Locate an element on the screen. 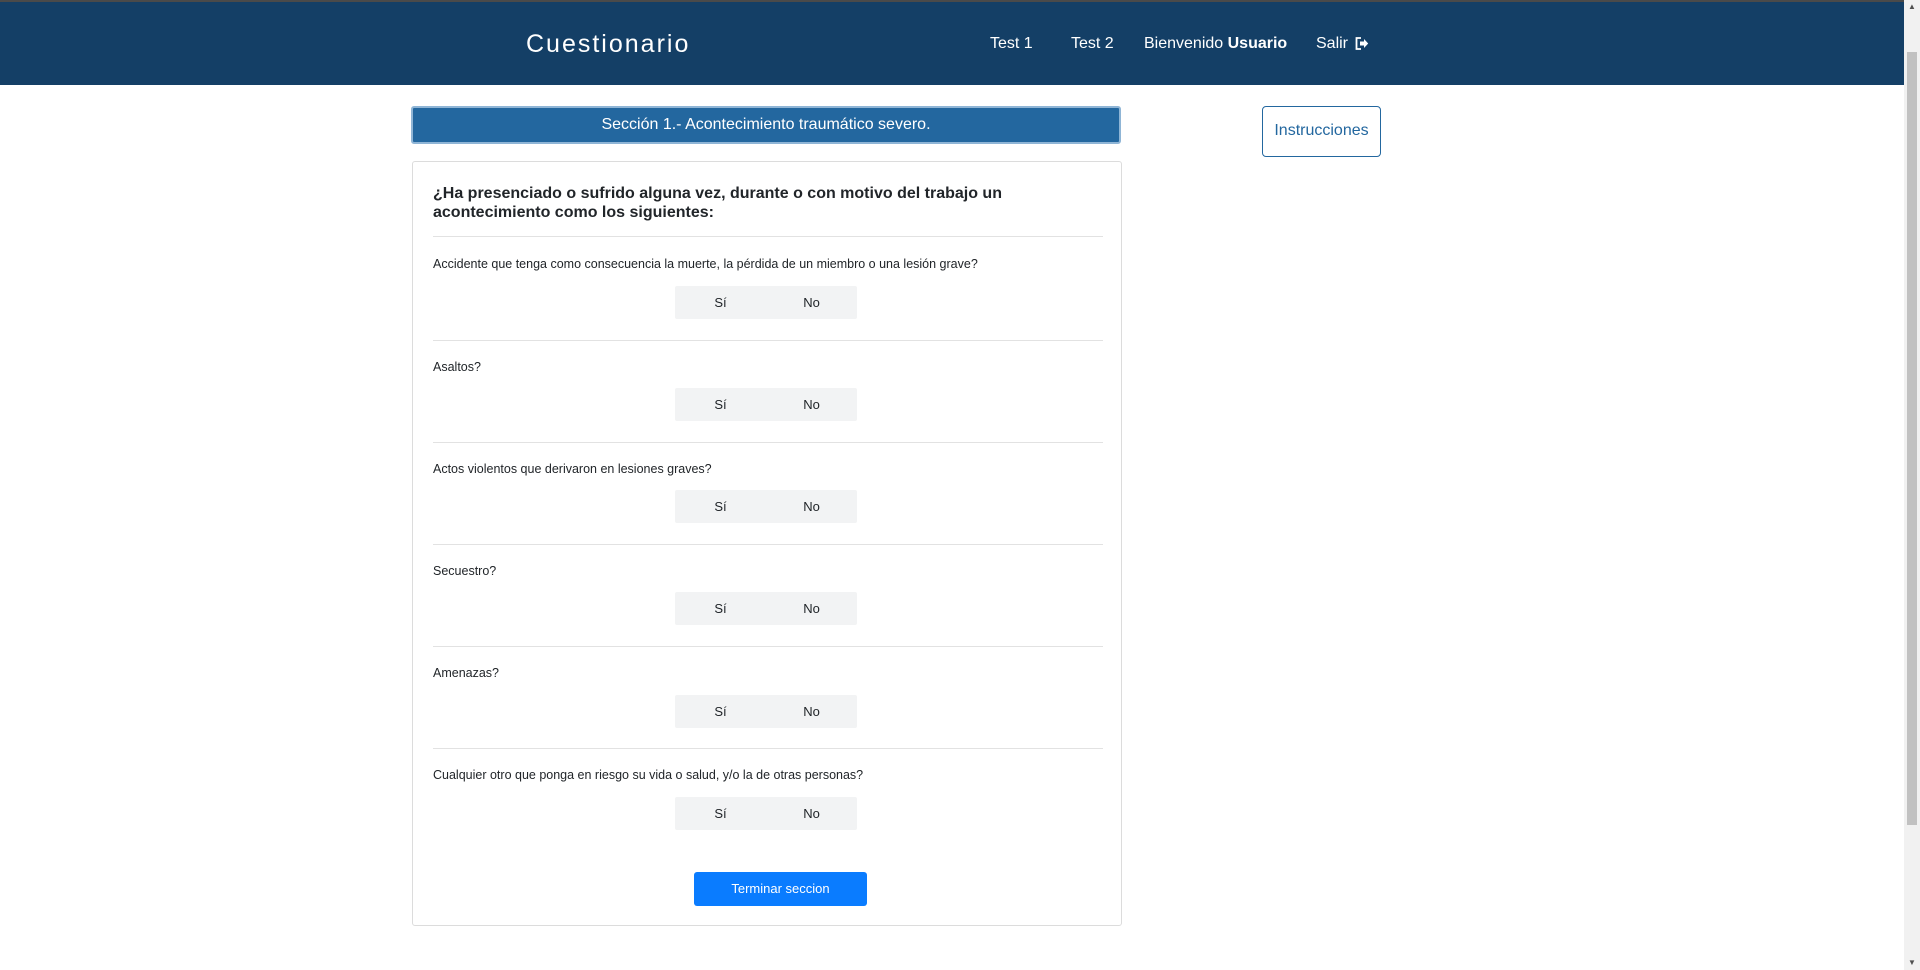 This screenshot has height=970, width=1920. instructions-button: Instrucciones is located at coordinates (1321, 131).